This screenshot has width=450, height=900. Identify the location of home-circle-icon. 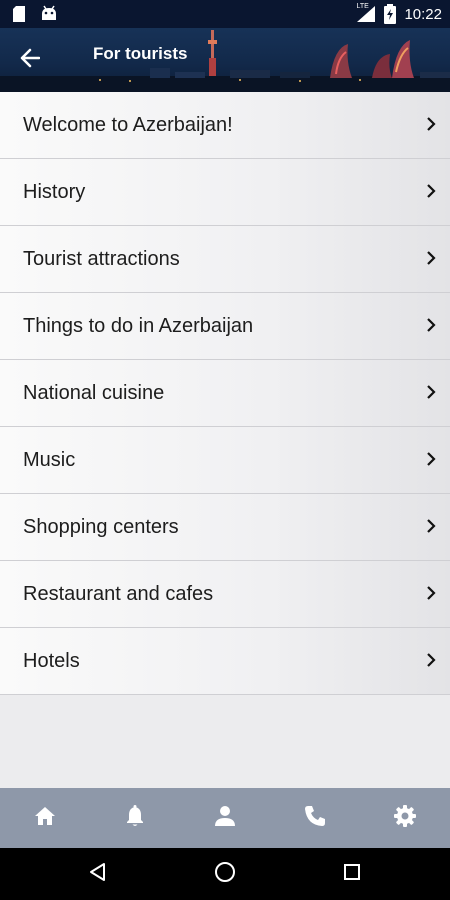
(225, 874).